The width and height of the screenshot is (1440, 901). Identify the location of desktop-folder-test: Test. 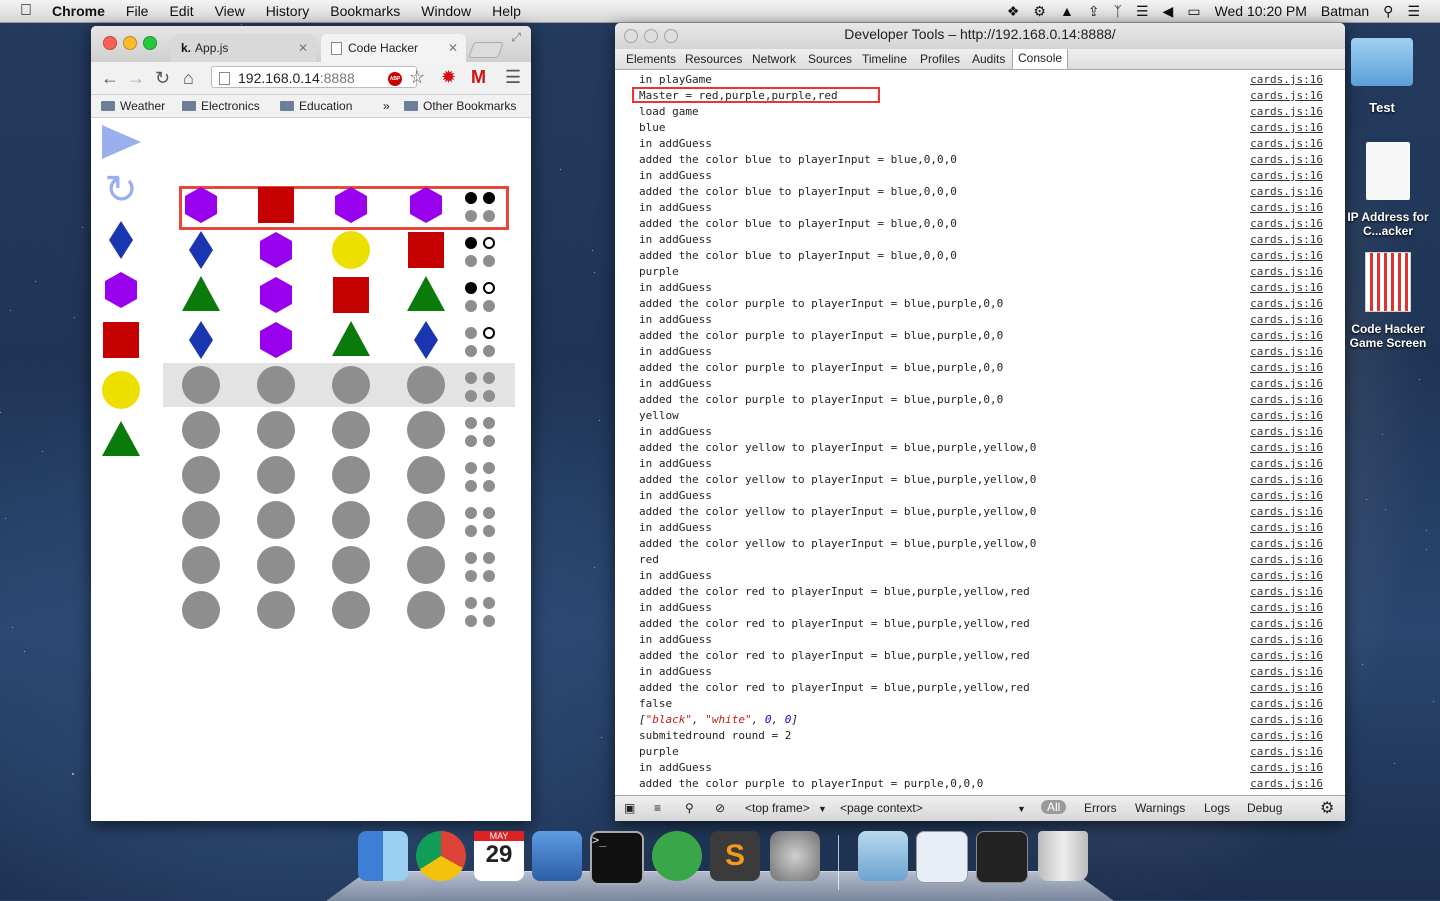
(1382, 76).